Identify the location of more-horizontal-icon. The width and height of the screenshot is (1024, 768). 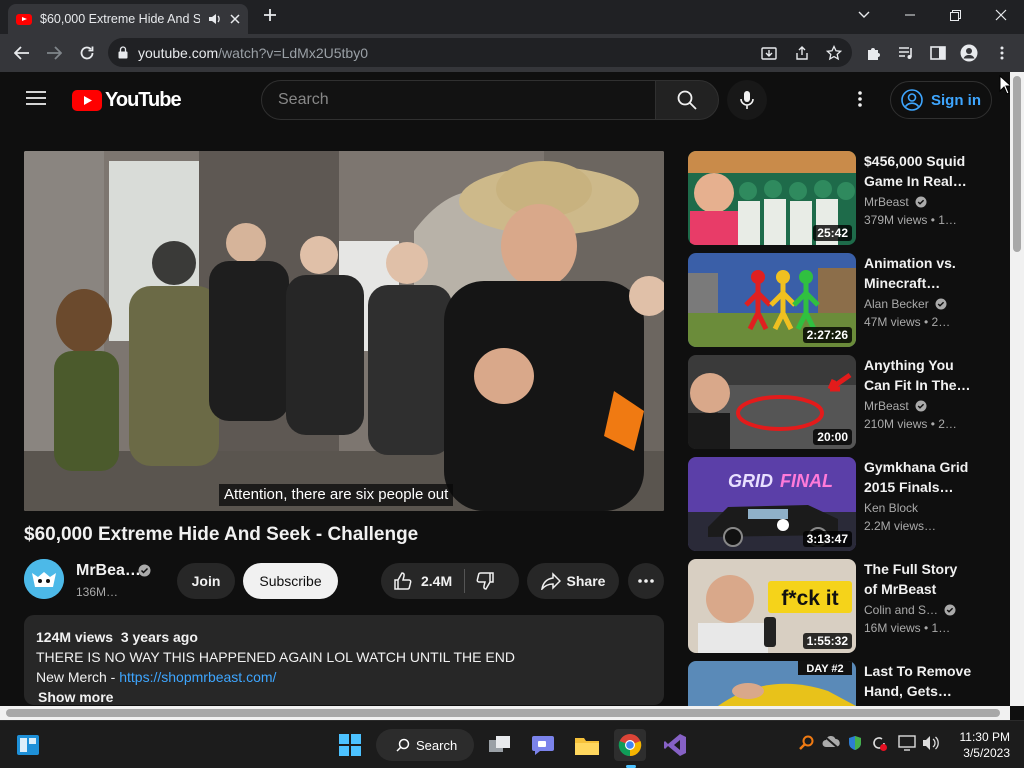
(646, 581).